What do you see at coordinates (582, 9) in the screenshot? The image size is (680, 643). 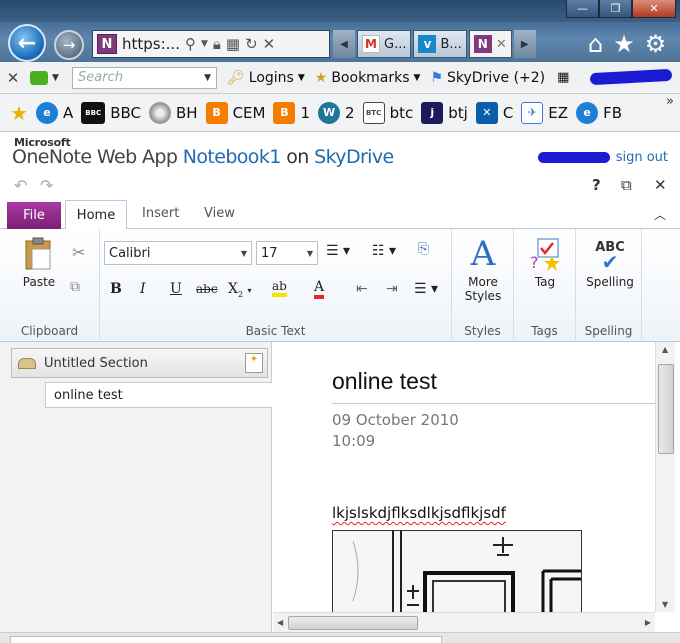 I see `minimize-button: —` at bounding box center [582, 9].